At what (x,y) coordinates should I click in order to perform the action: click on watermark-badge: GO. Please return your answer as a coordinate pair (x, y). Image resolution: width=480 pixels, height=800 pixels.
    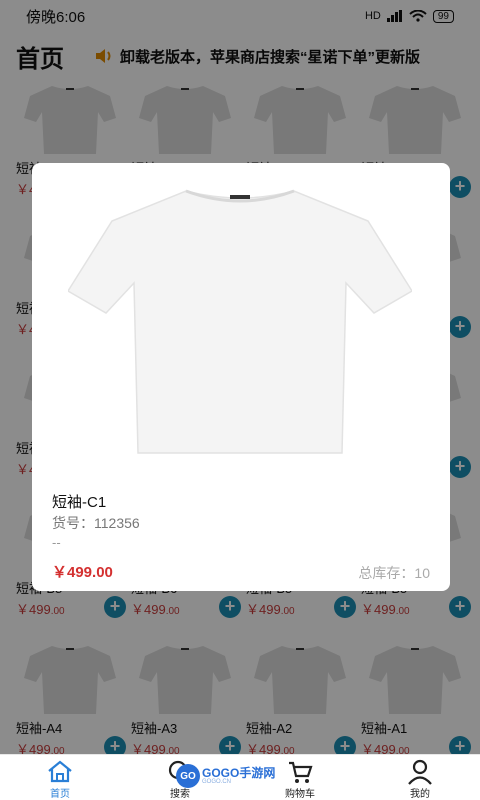
    Looking at the image, I should click on (188, 776).